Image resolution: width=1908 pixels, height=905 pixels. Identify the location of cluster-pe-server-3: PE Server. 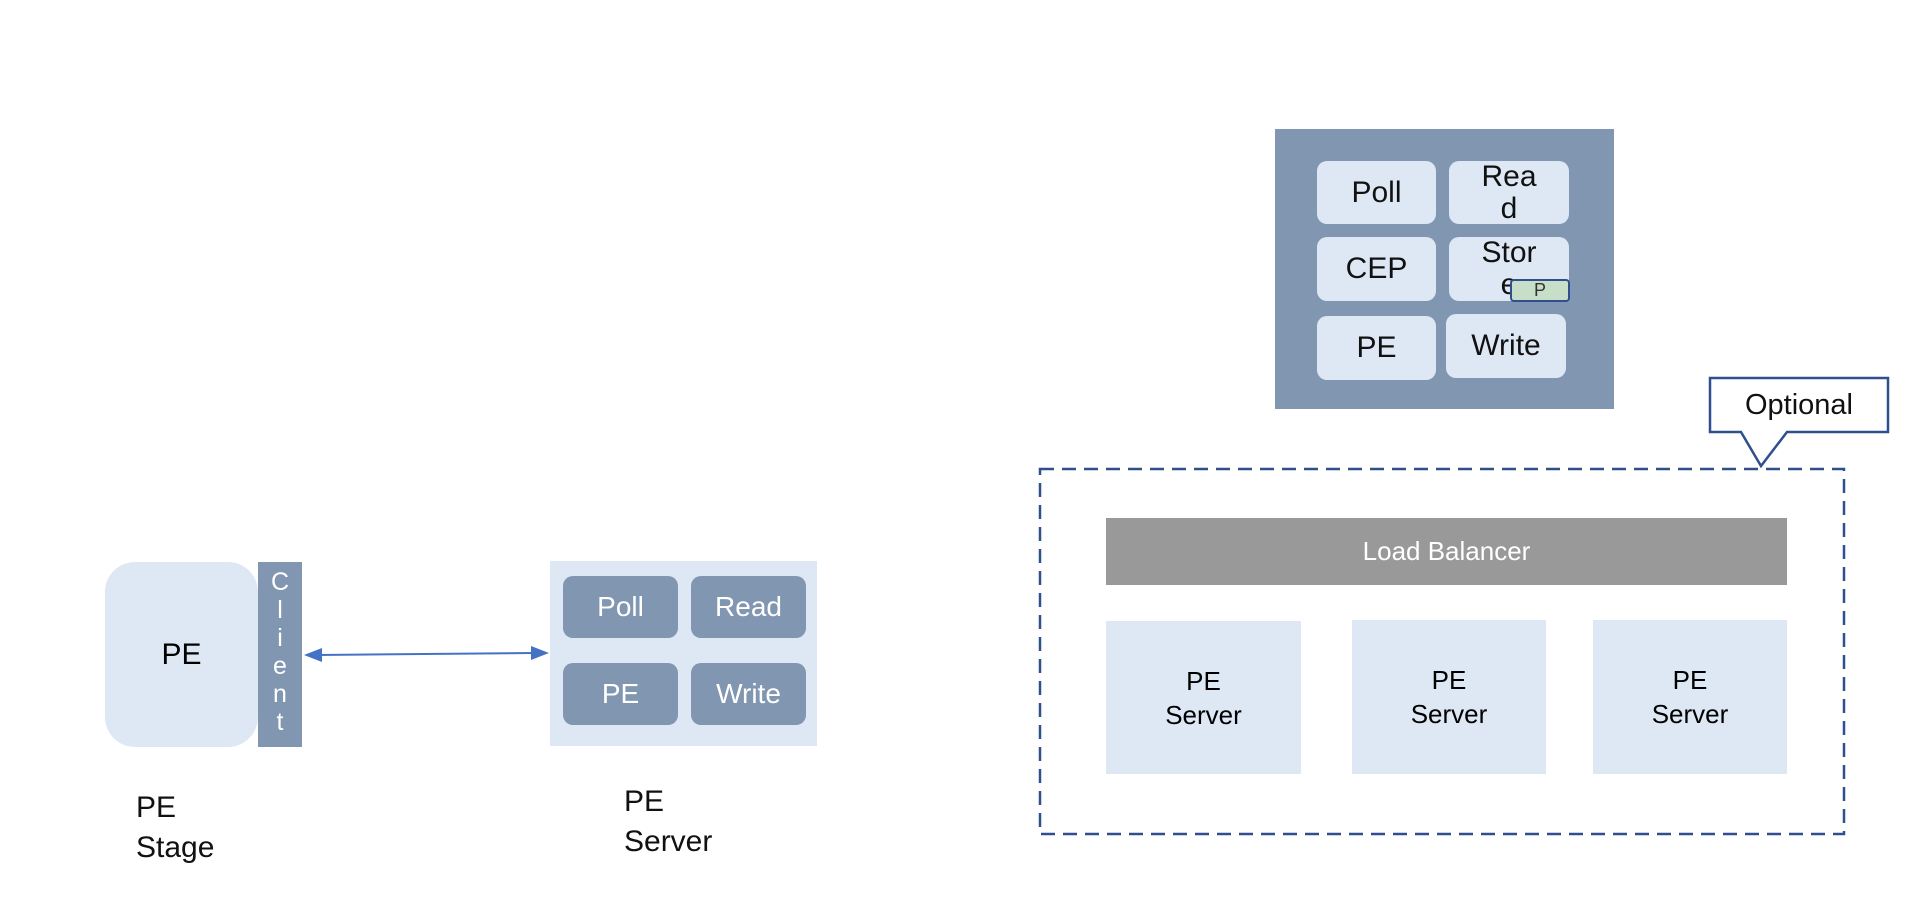
(1690, 697).